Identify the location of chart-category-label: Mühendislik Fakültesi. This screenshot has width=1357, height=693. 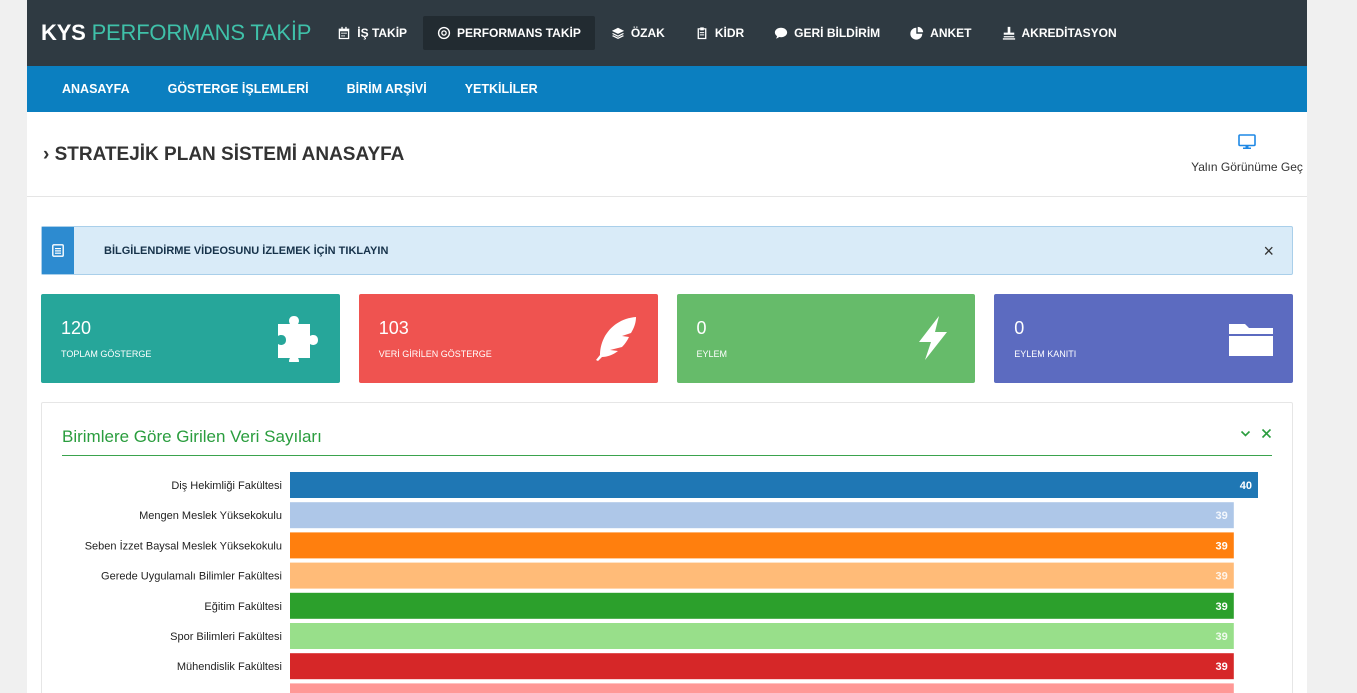
(229, 667).